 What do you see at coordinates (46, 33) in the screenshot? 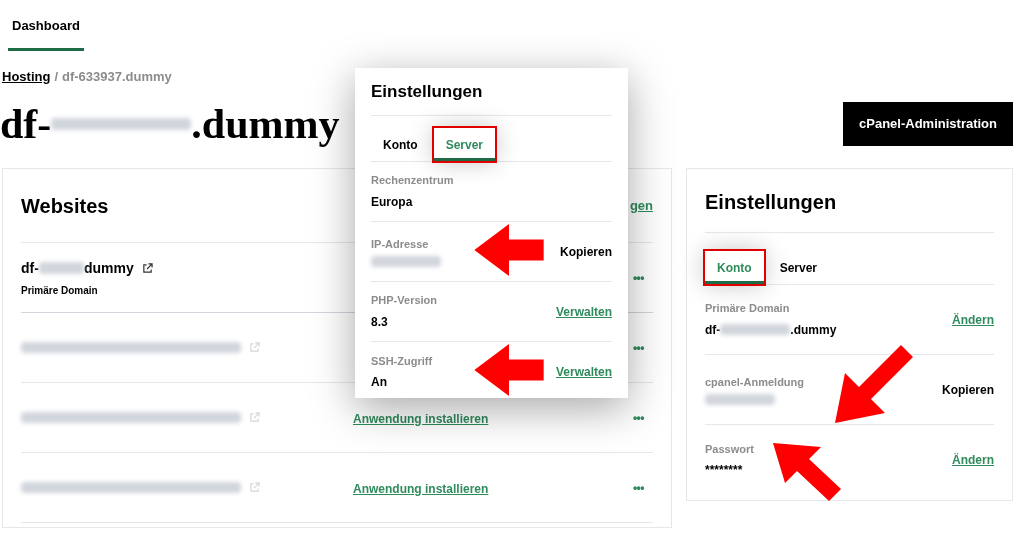
I see `nav-tab: Dashboard` at bounding box center [46, 33].